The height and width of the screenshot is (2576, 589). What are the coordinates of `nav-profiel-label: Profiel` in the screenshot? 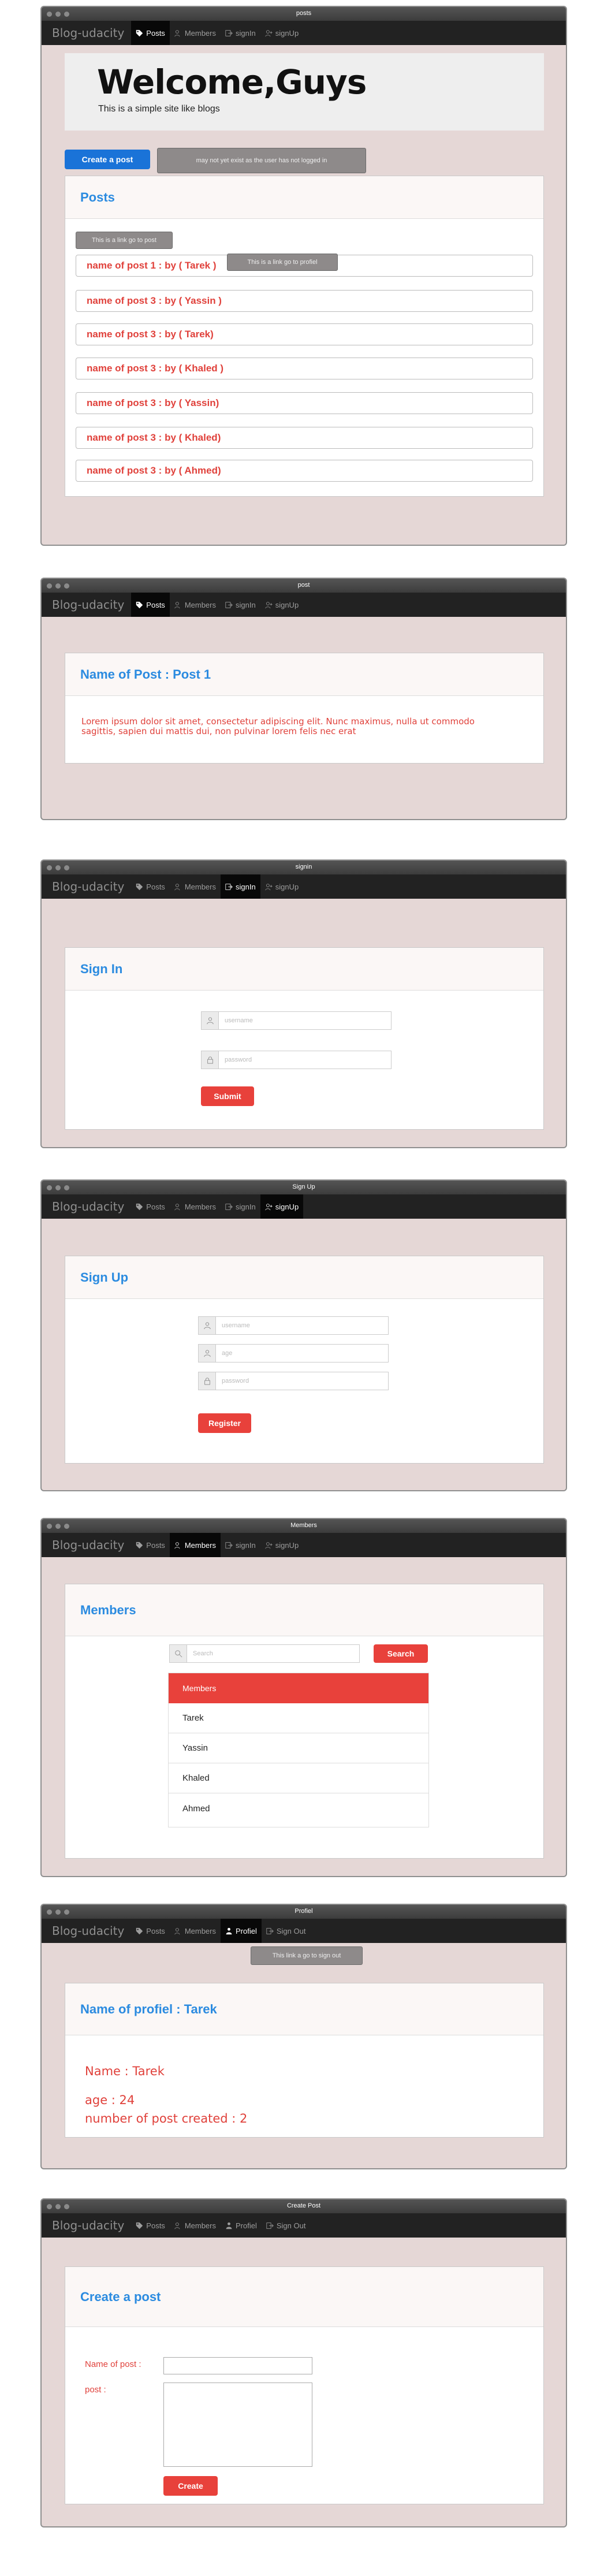 It's located at (246, 2225).